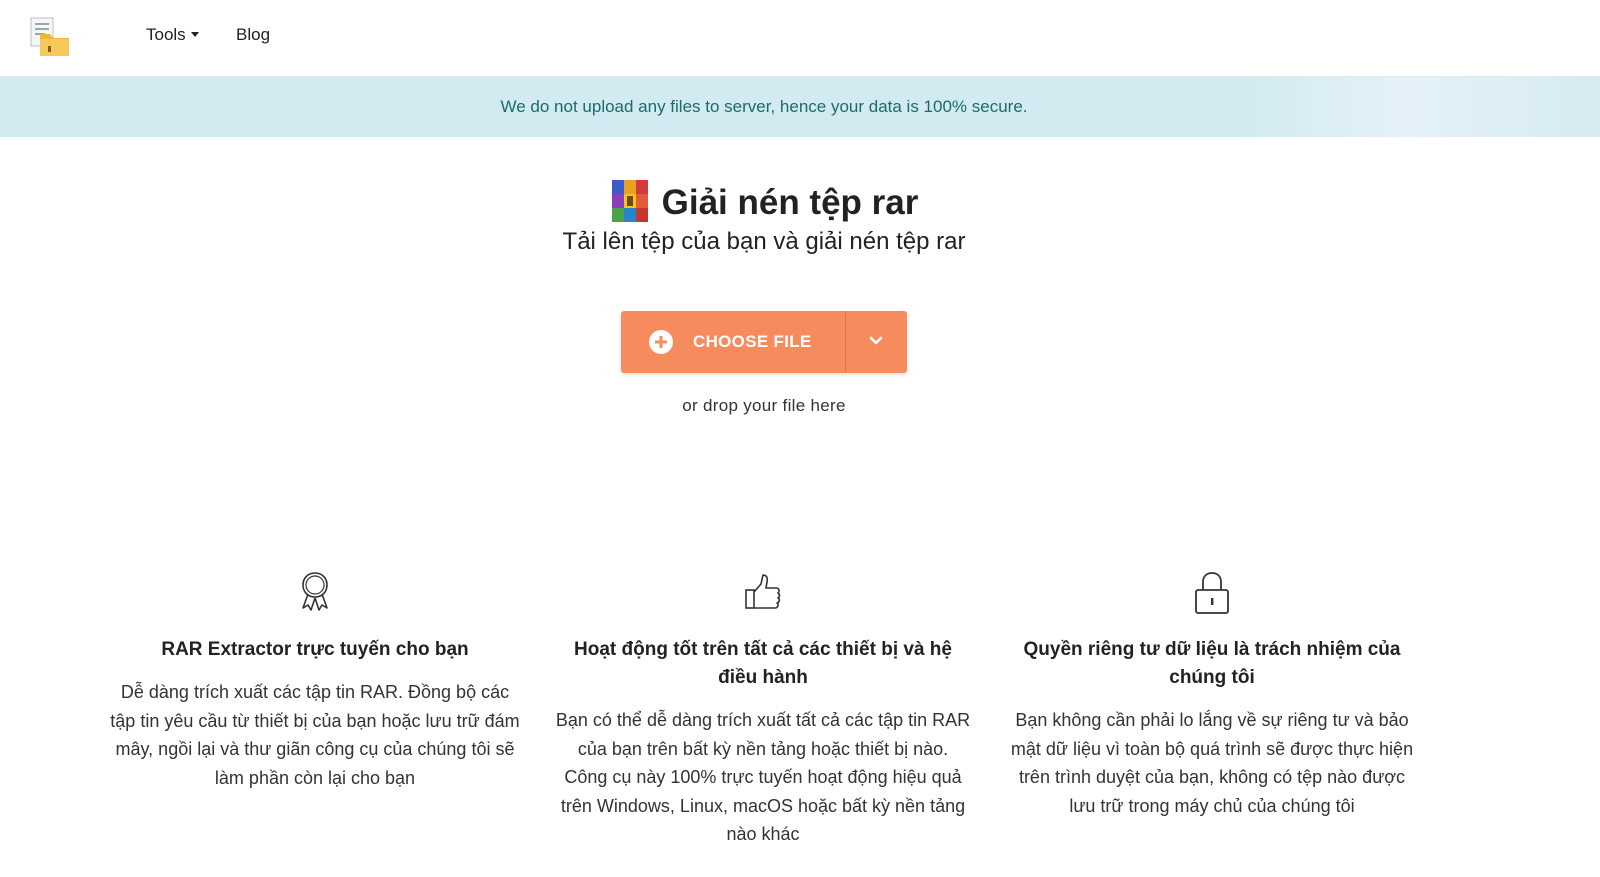 The image size is (1600, 877). What do you see at coordinates (629, 201) in the screenshot?
I see `rar-archive-icon` at bounding box center [629, 201].